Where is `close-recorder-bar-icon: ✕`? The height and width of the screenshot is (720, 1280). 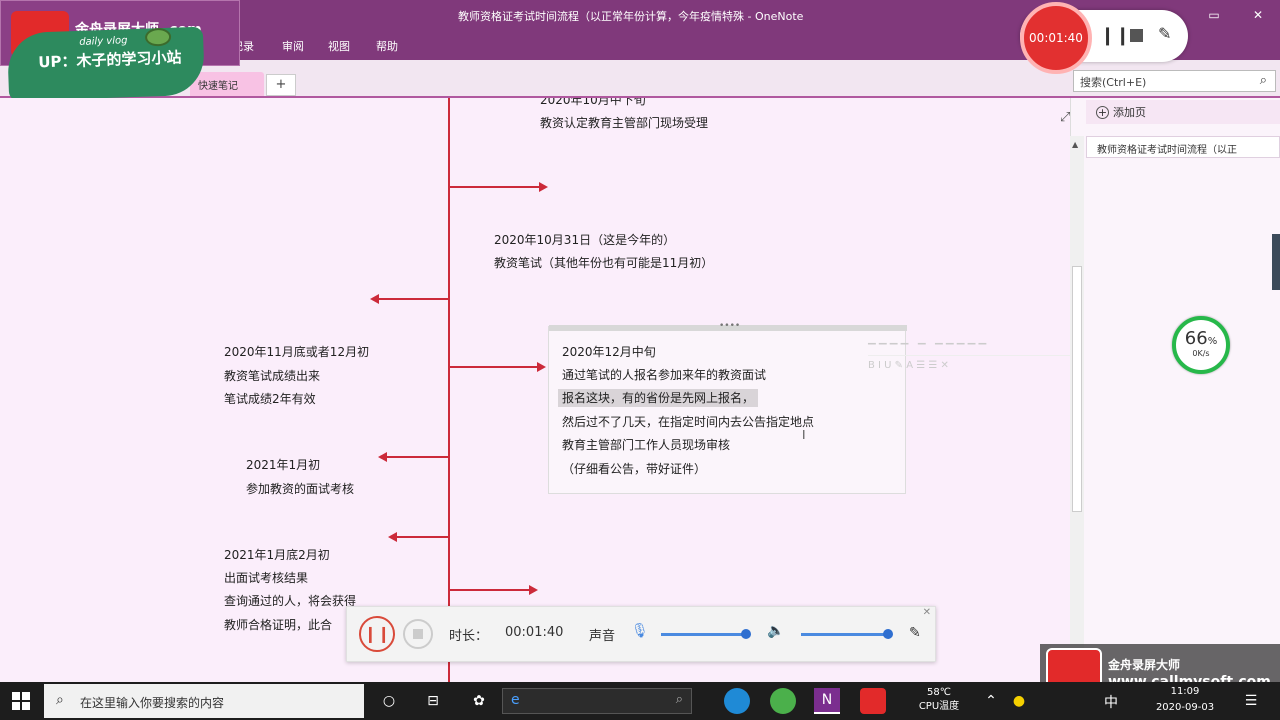
close-recorder-bar-icon: ✕ is located at coordinates (927, 612).